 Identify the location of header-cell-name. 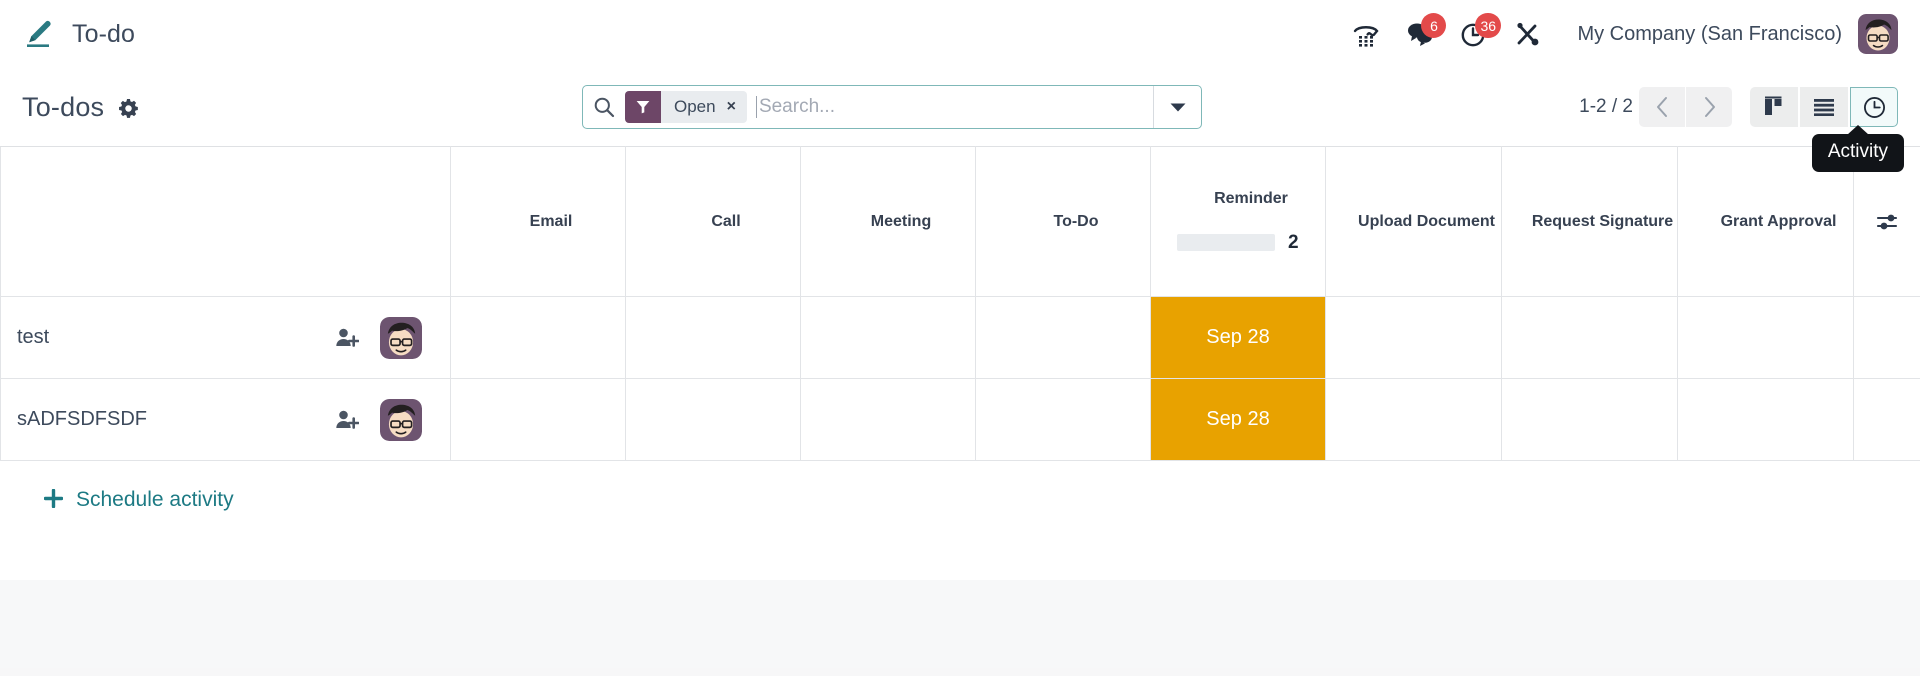
(225, 221).